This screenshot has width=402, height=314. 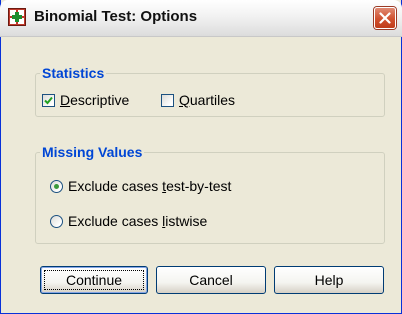 What do you see at coordinates (199, 186) in the screenshot?
I see `exclude-test-by-test-label-suffix: est-by-test` at bounding box center [199, 186].